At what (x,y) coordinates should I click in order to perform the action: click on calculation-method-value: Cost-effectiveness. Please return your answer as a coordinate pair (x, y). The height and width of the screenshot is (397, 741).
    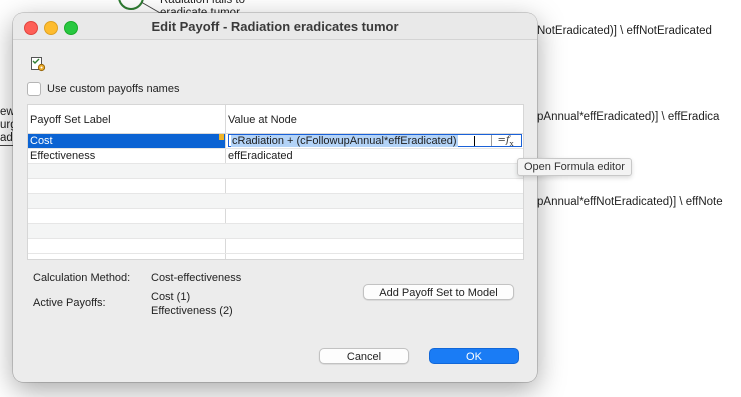
    Looking at the image, I should click on (196, 278).